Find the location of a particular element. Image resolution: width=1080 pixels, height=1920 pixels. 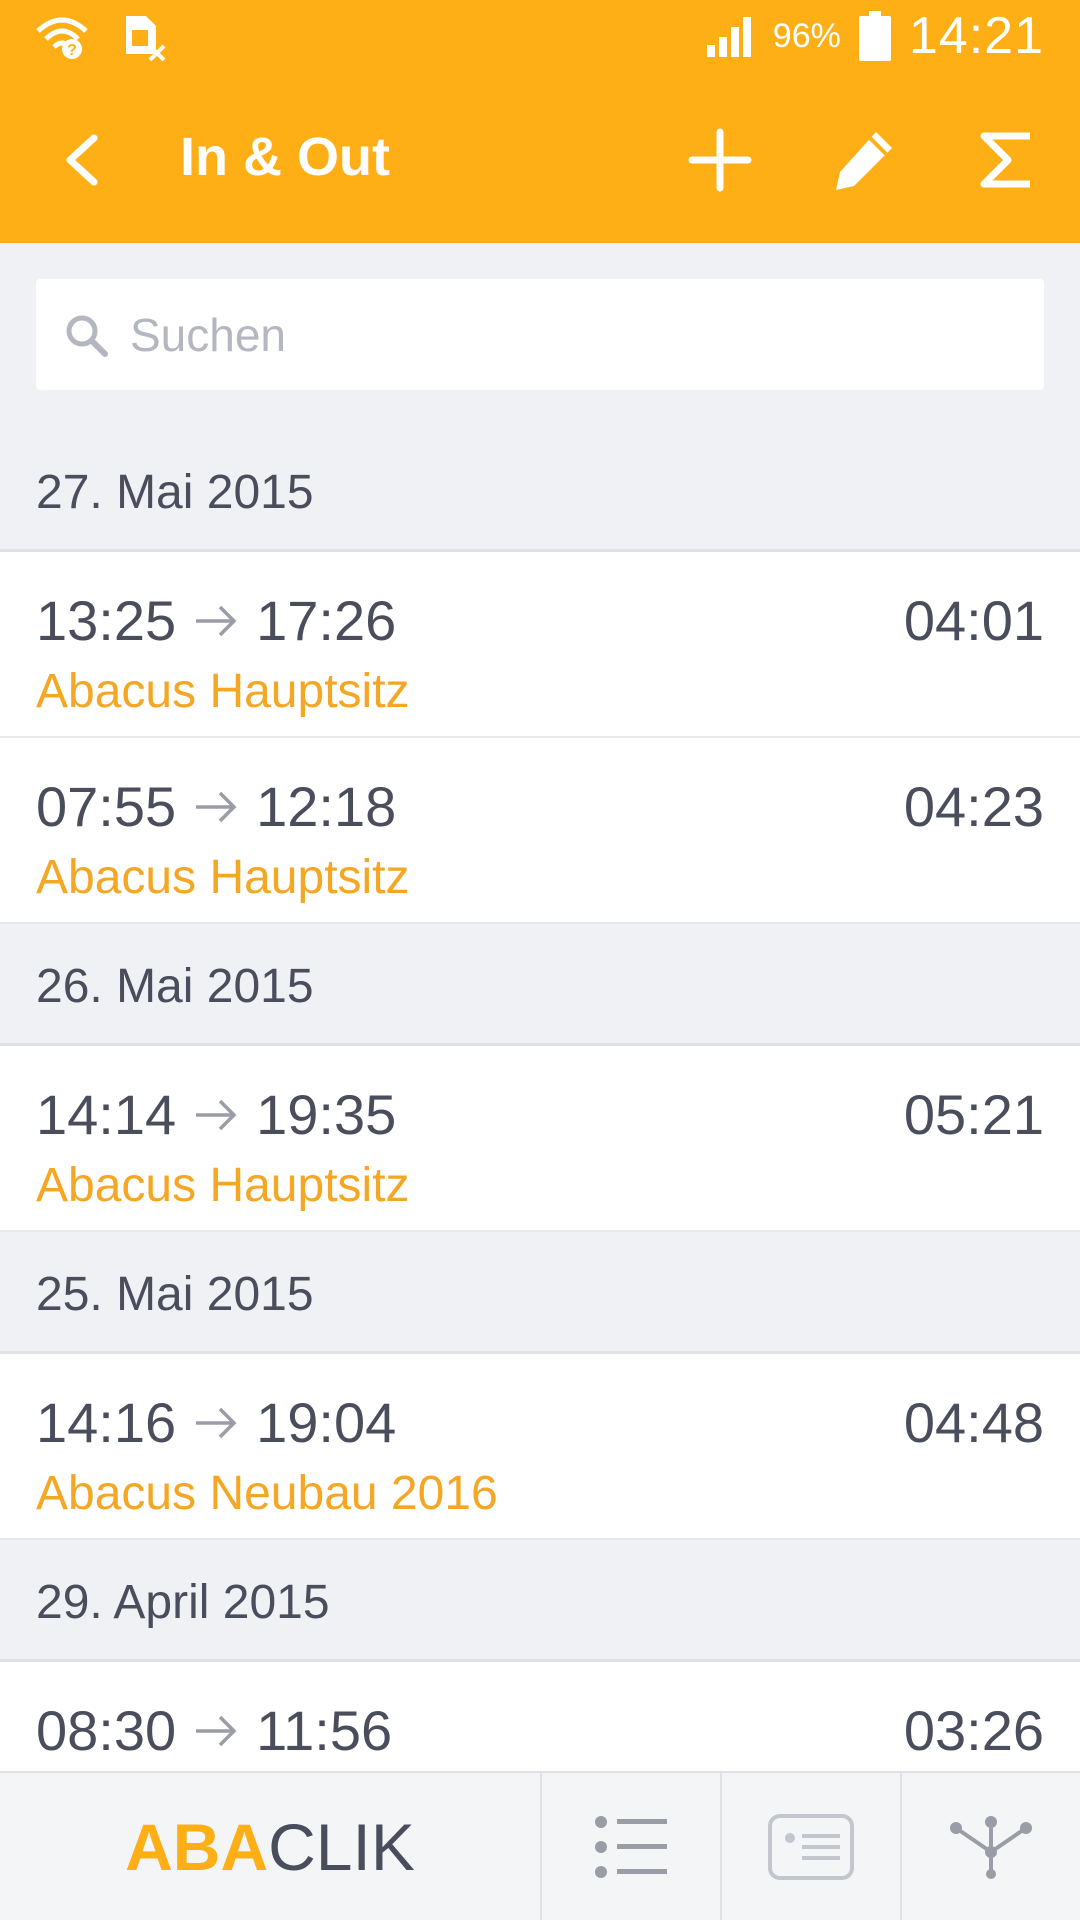

start-time: 14:16 is located at coordinates (106, 1422).